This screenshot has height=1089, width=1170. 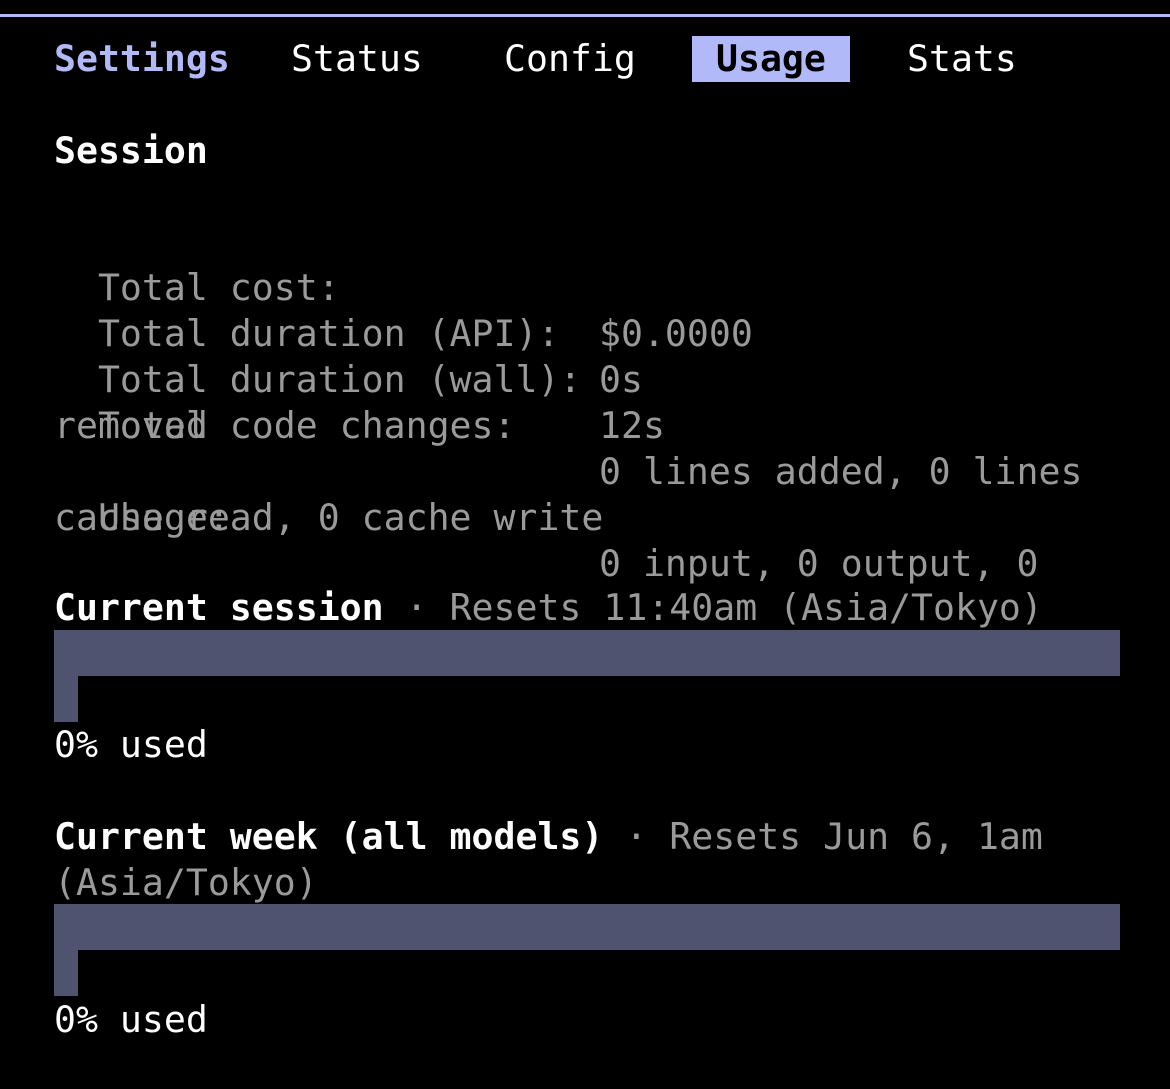 I want to click on tab-bar: Settings Status Config Usage Stats, so click(x=535, y=59).